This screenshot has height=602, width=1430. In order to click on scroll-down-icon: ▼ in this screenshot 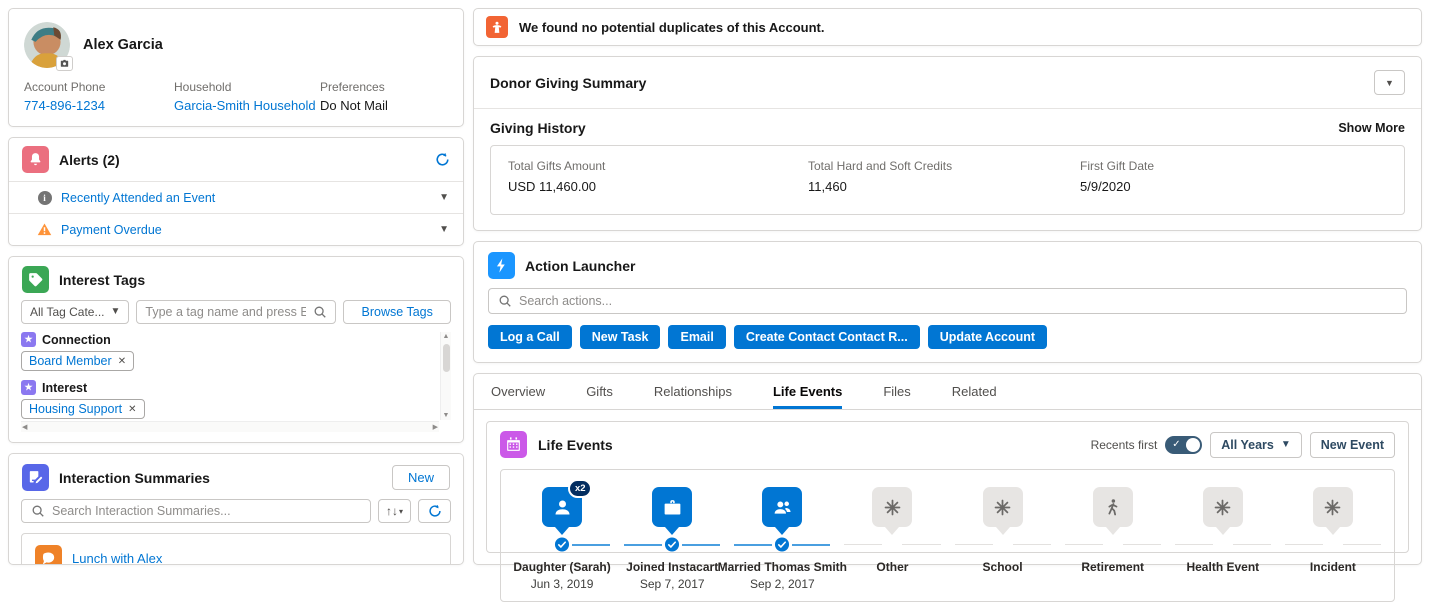, I will do `click(446, 415)`.